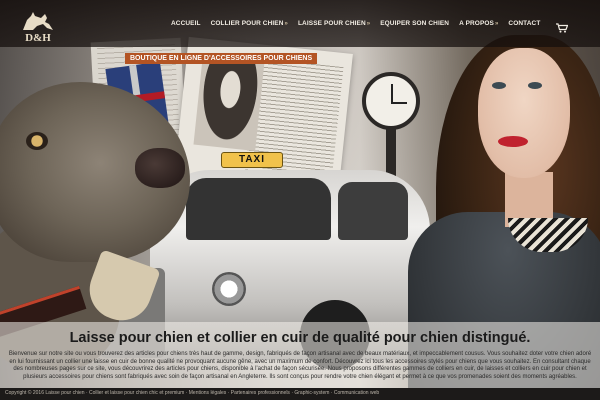 The height and width of the screenshot is (400, 600). Describe the element at coordinates (524, 113) in the screenshot. I see `woman-face` at that location.